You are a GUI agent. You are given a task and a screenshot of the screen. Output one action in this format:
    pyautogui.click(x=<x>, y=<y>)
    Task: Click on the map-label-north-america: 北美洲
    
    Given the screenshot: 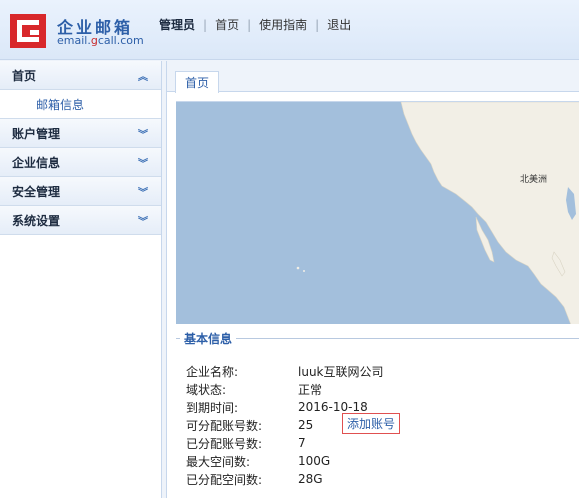 What is the action you would take?
    pyautogui.click(x=534, y=180)
    